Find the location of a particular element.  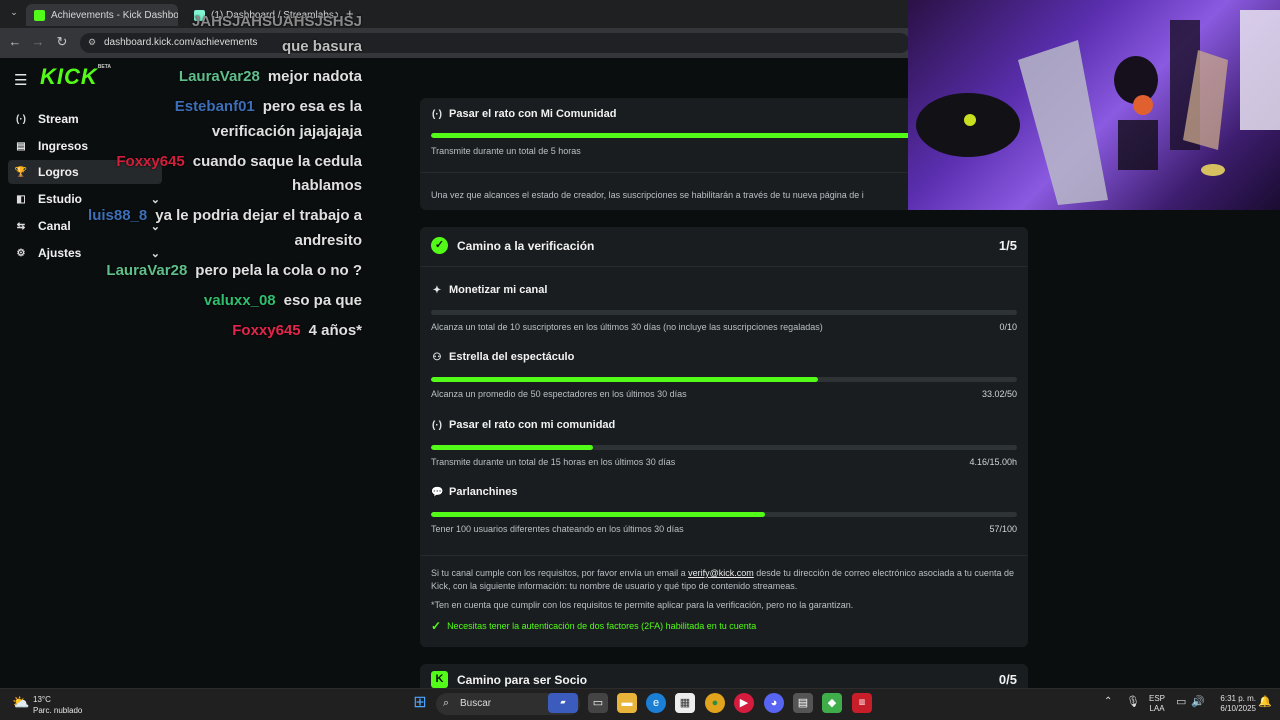

section-count: 1/5 is located at coordinates (1007, 245).